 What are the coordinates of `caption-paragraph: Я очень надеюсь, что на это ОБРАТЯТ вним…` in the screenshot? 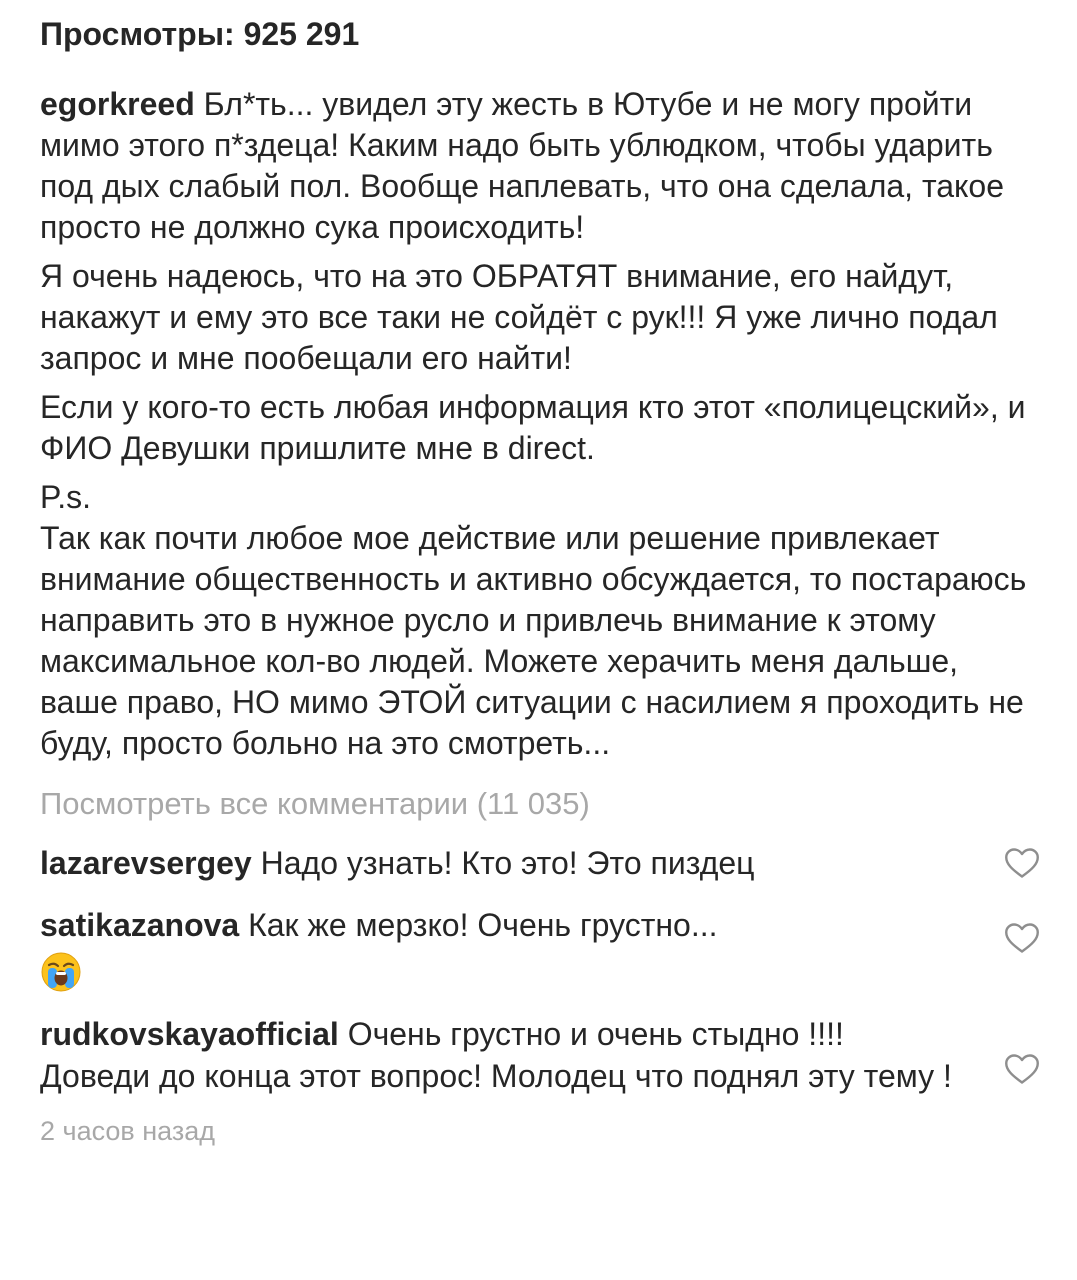 It's located at (519, 317).